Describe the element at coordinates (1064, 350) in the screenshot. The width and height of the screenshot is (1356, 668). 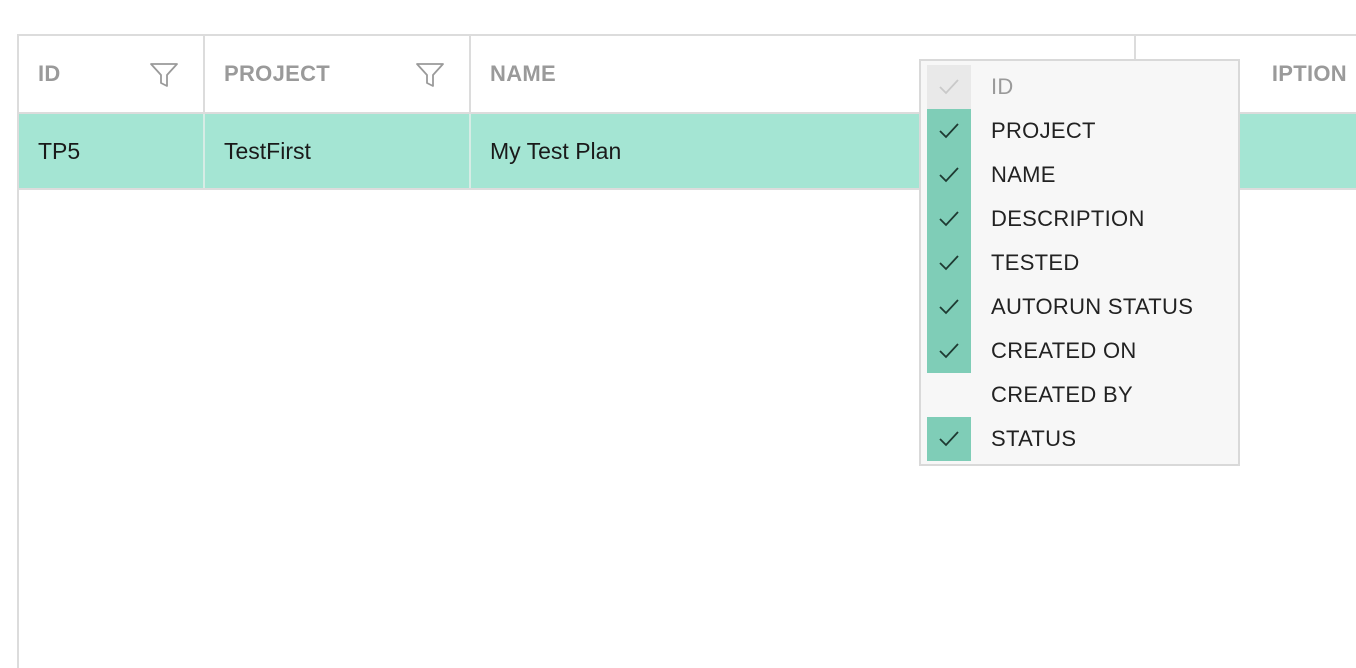
I see `menu-item-label: CREATED ON` at that location.